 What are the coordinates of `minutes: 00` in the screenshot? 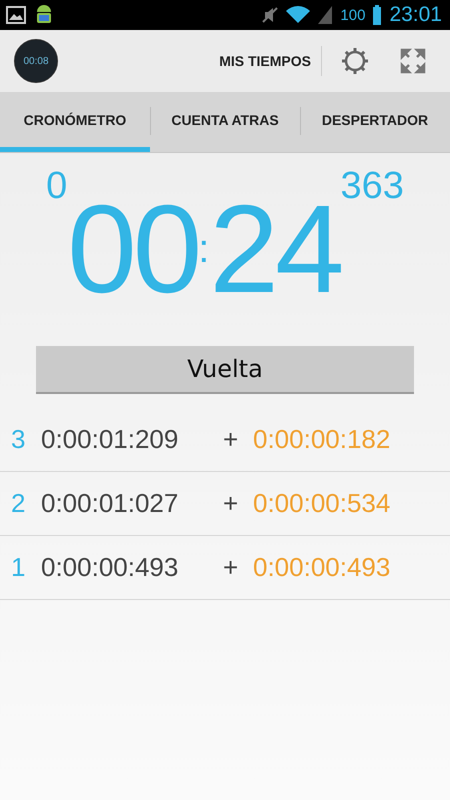 It's located at (132, 249).